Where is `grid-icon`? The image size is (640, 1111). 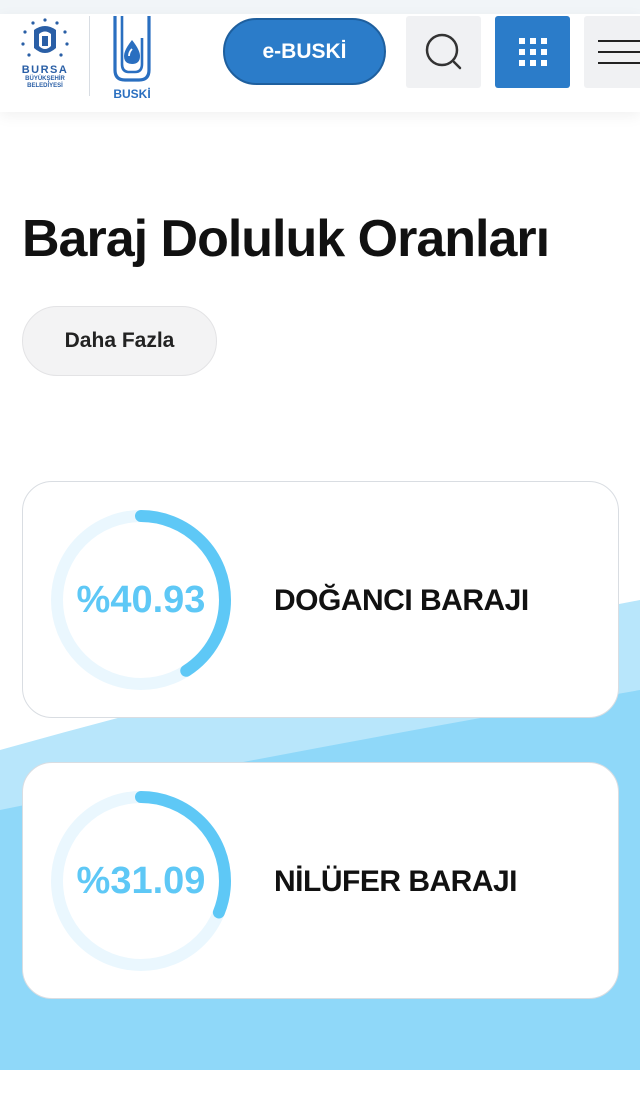 grid-icon is located at coordinates (532, 52).